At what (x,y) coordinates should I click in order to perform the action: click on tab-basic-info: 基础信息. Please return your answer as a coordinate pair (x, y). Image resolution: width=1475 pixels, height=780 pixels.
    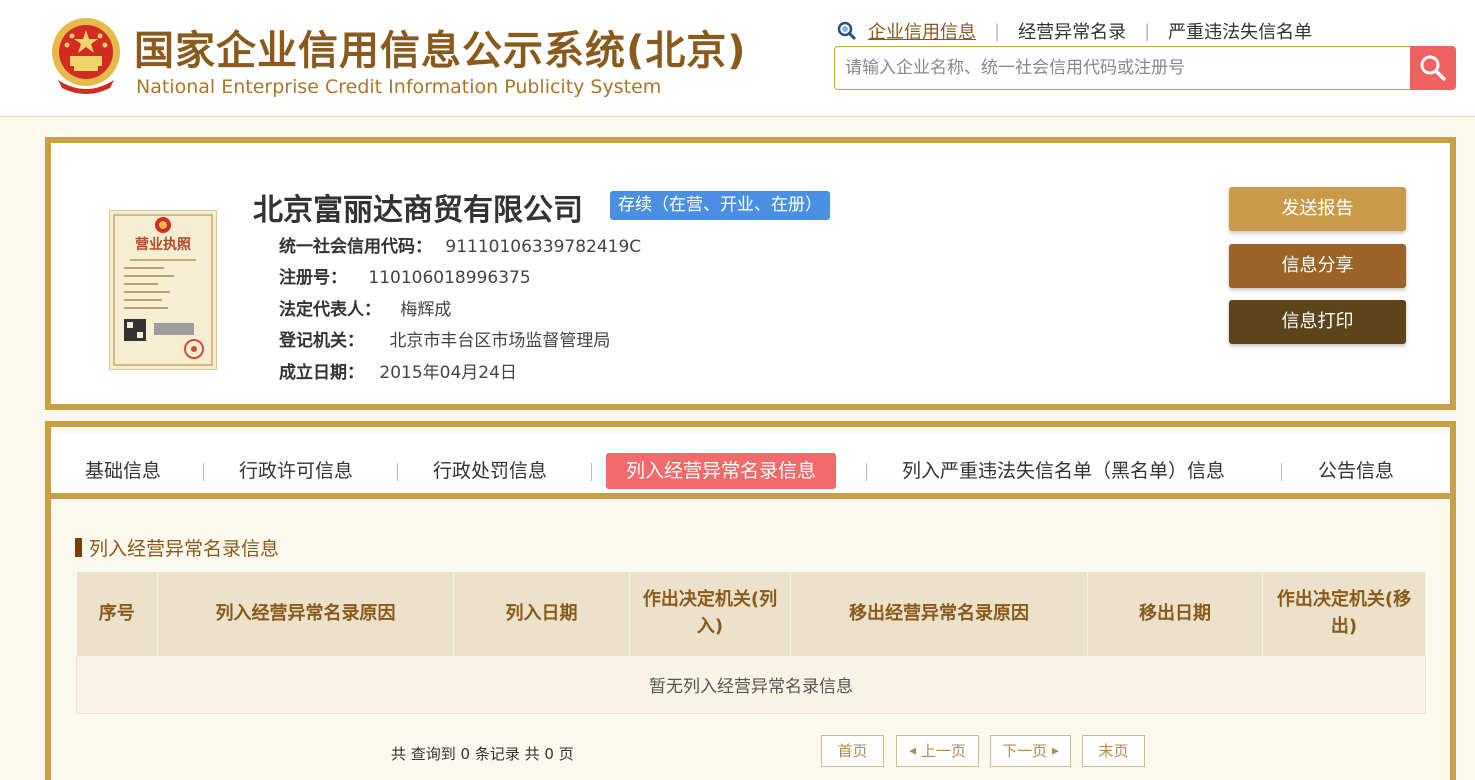
    Looking at the image, I should click on (123, 471).